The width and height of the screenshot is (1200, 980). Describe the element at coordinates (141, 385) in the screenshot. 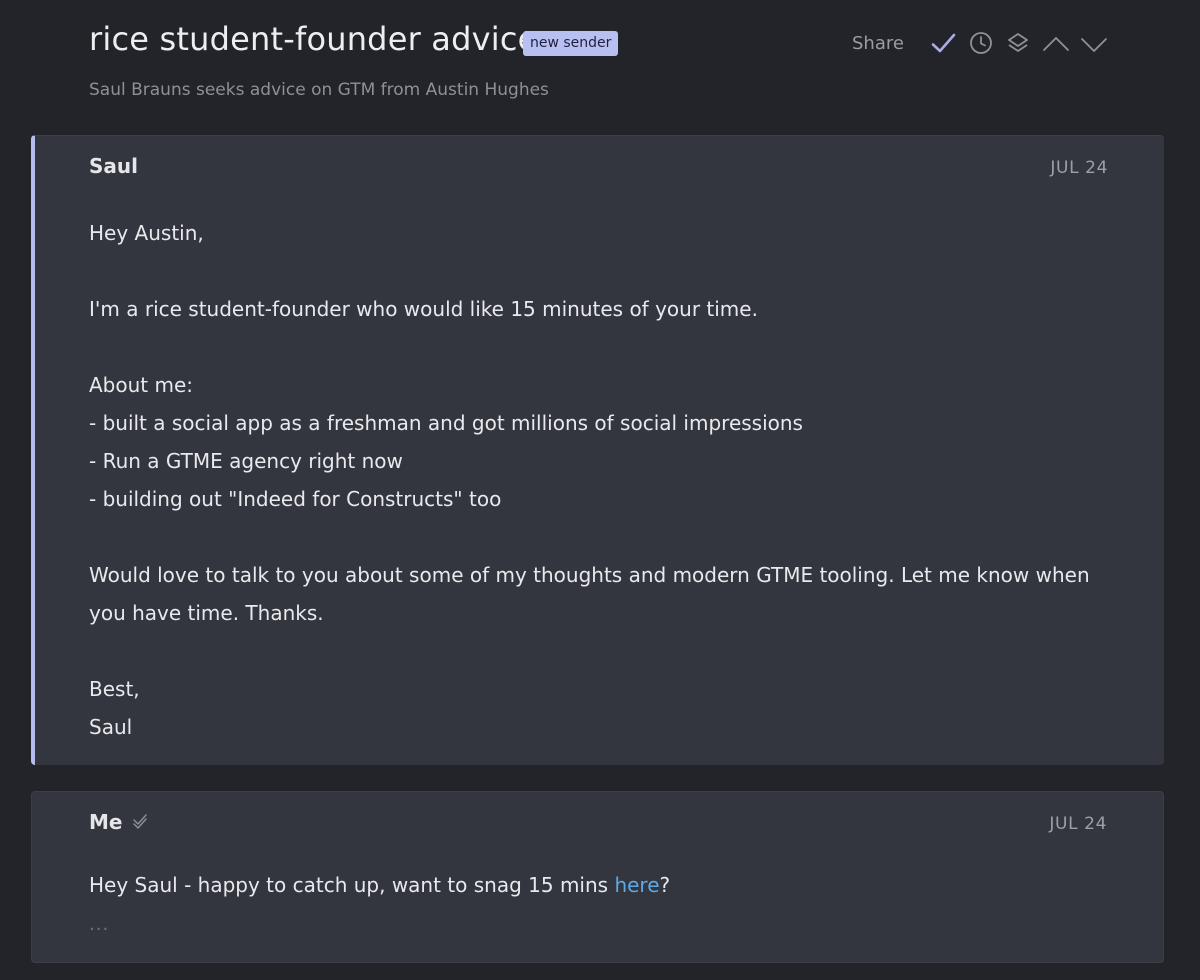

I see `body-line: About me:` at that location.